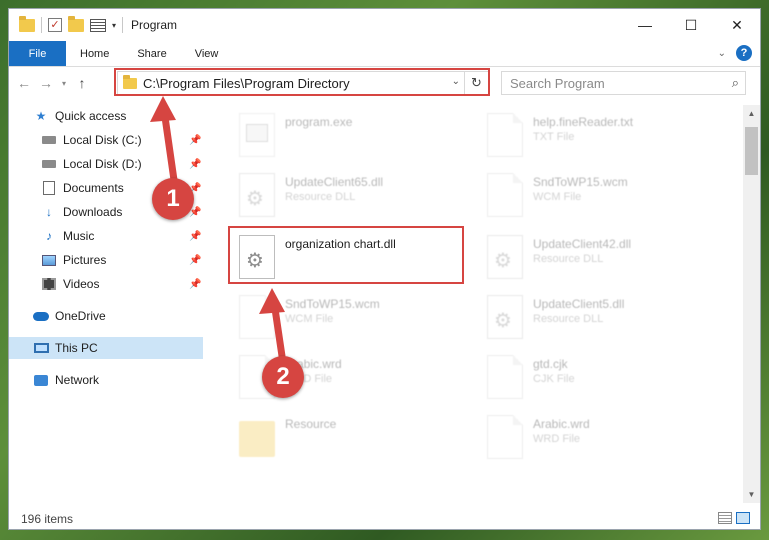 This screenshot has height=540, width=769. I want to click on file-item: ⚙ UpdateClient5.dll Resource DLL, so click(555, 323).